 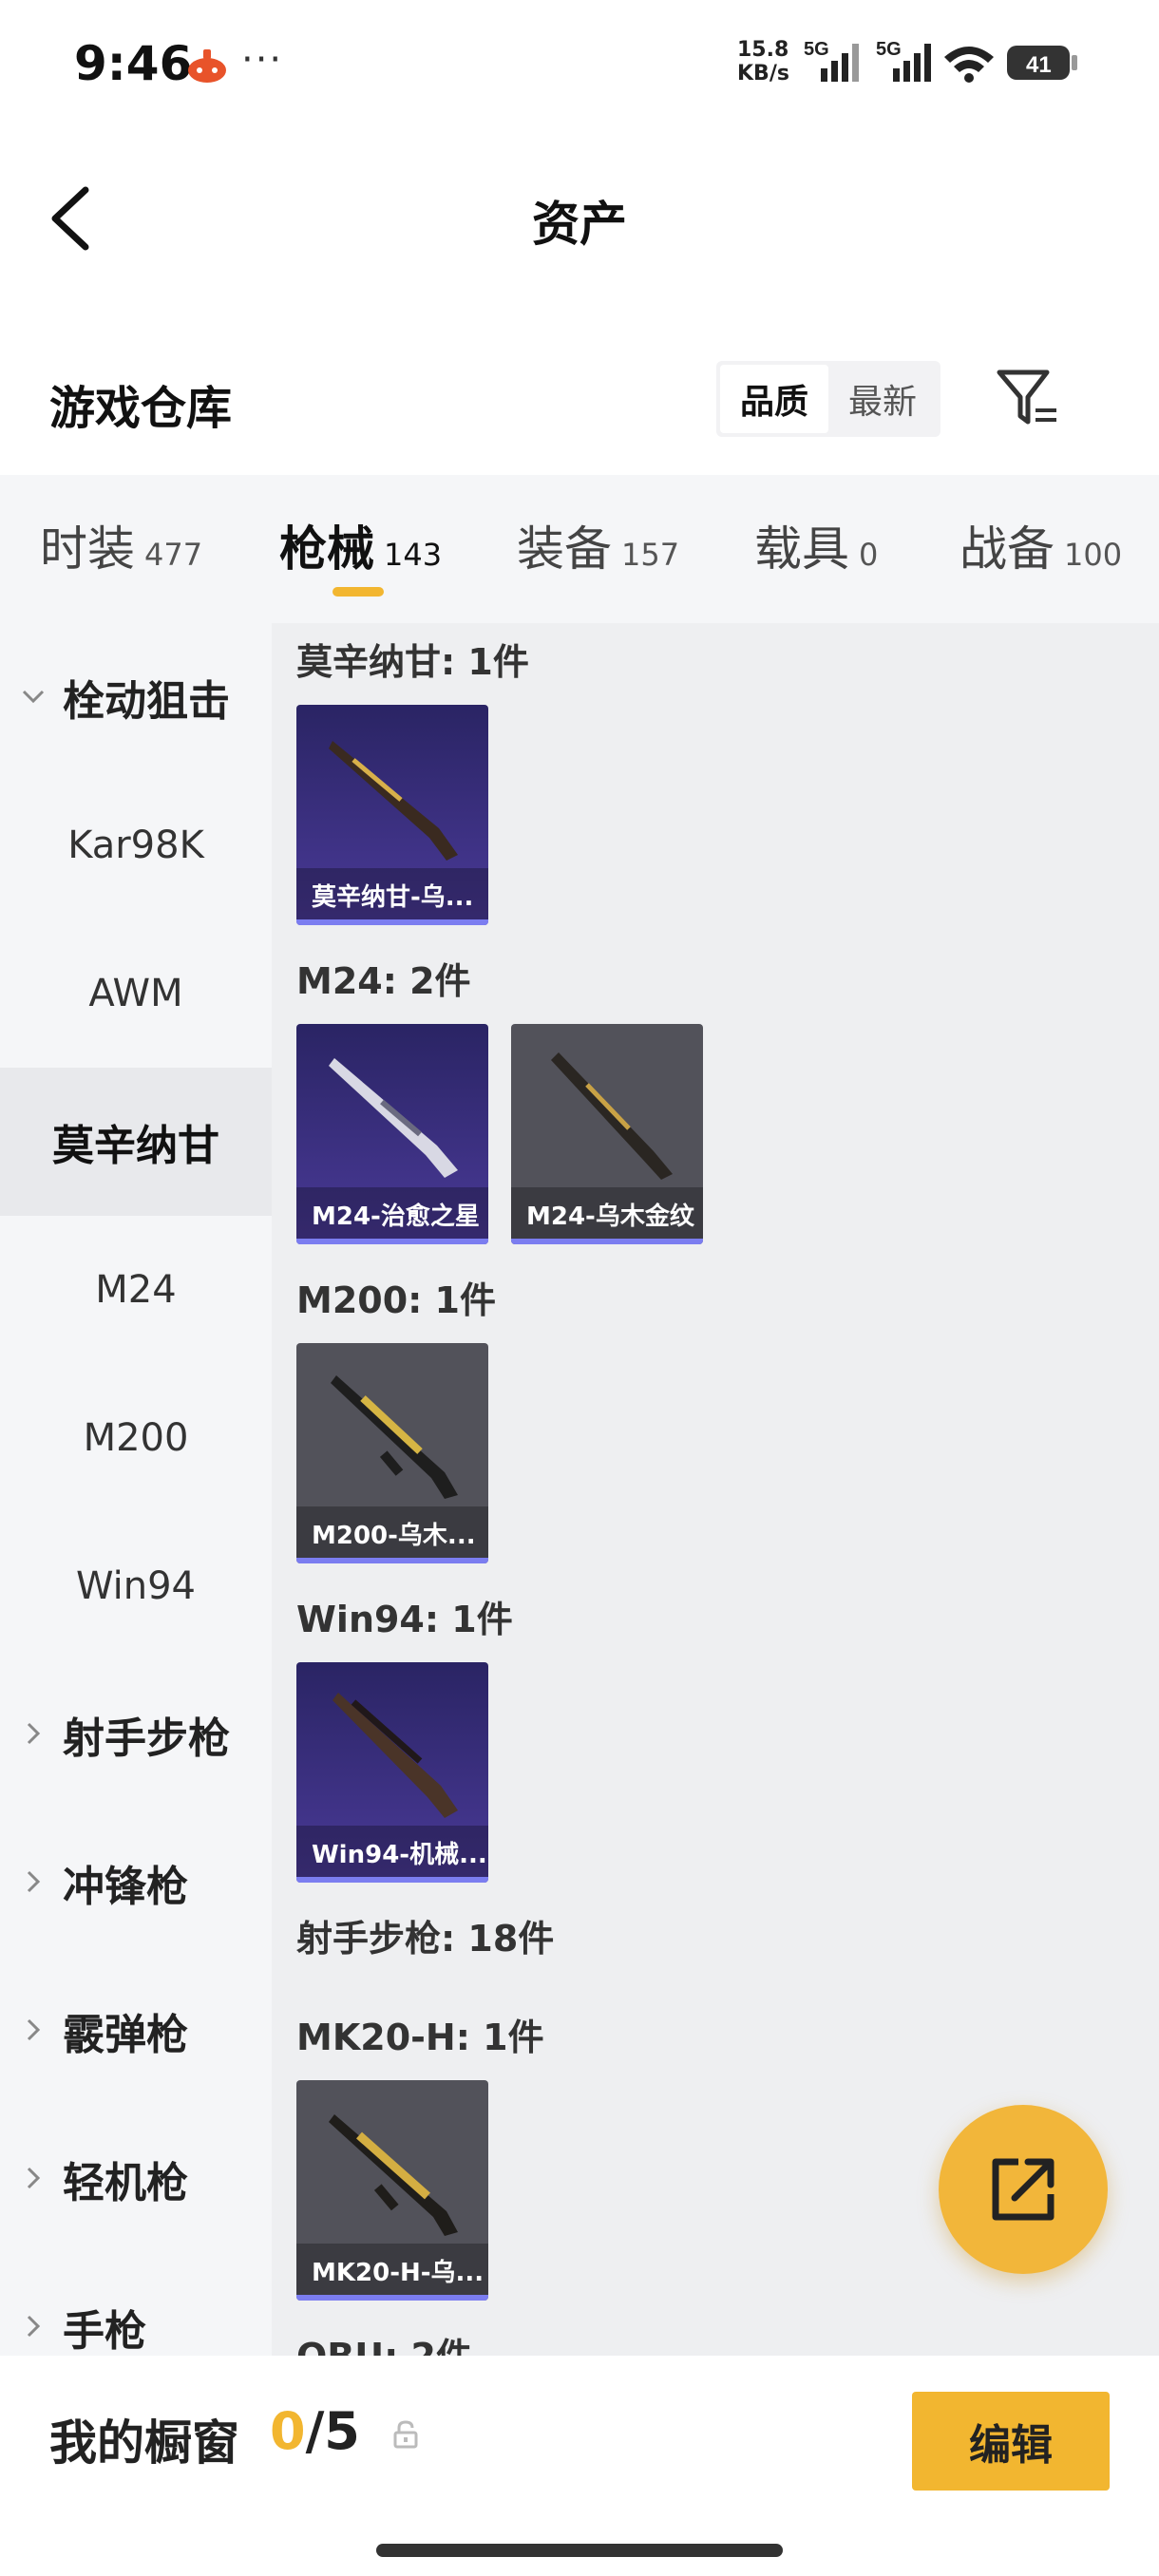 What do you see at coordinates (262, 60) in the screenshot?
I see `more-notifications-icon: ···` at bounding box center [262, 60].